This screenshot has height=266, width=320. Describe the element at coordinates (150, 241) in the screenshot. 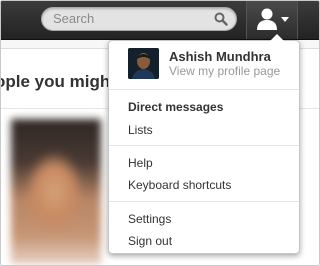

I see `menu-item-sign-out: Sign out` at that location.